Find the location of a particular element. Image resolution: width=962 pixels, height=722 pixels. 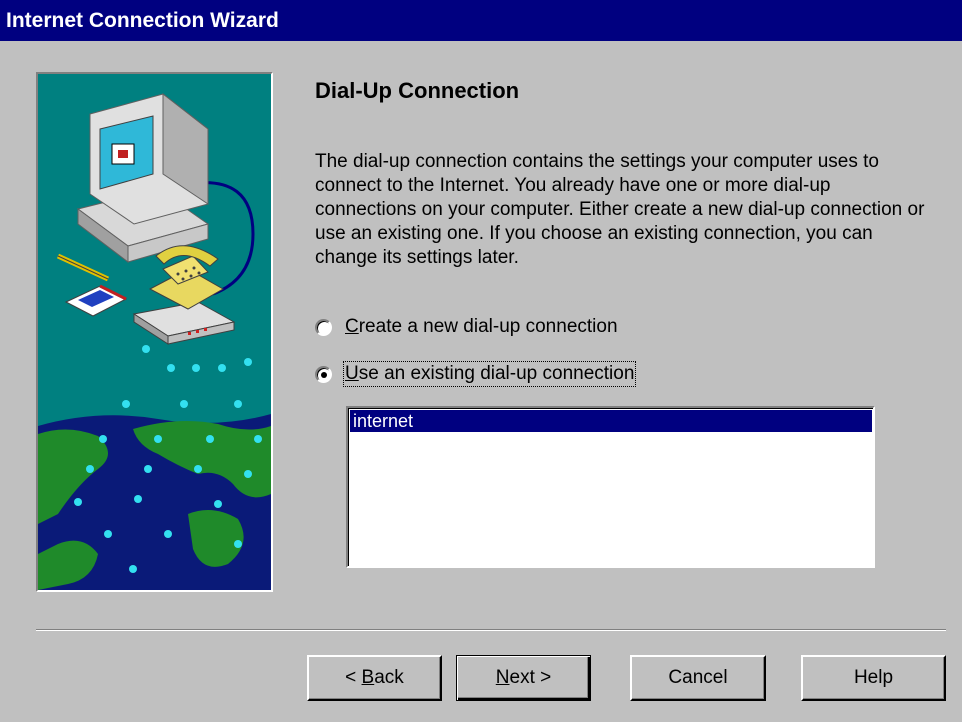

radio-use-existing: Use an existing dial-up connection is located at coordinates (476, 374).